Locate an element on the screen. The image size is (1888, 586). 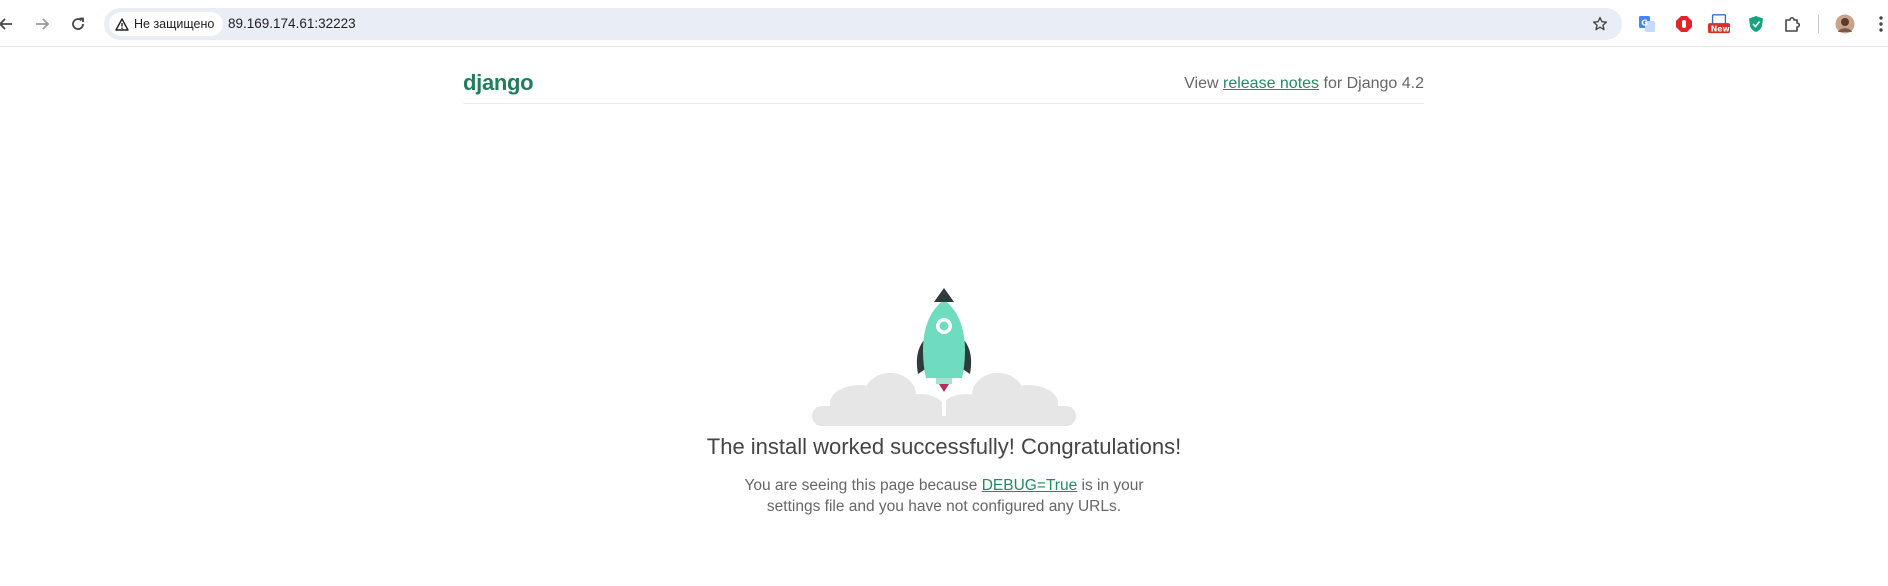
forward-button is located at coordinates (42, 24).